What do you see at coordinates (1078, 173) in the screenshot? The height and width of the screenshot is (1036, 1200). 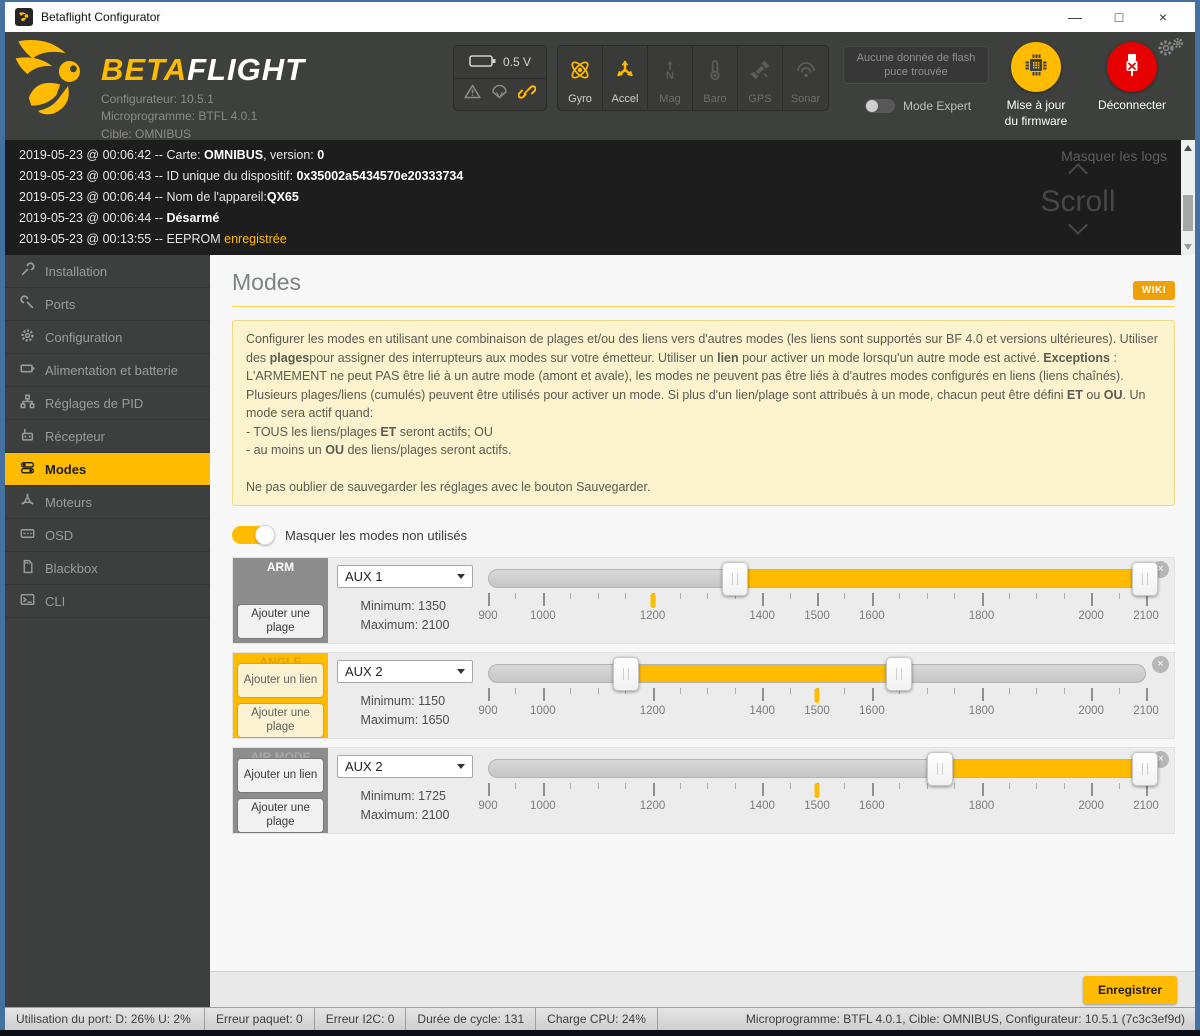 I see `scroll-up-icon` at bounding box center [1078, 173].